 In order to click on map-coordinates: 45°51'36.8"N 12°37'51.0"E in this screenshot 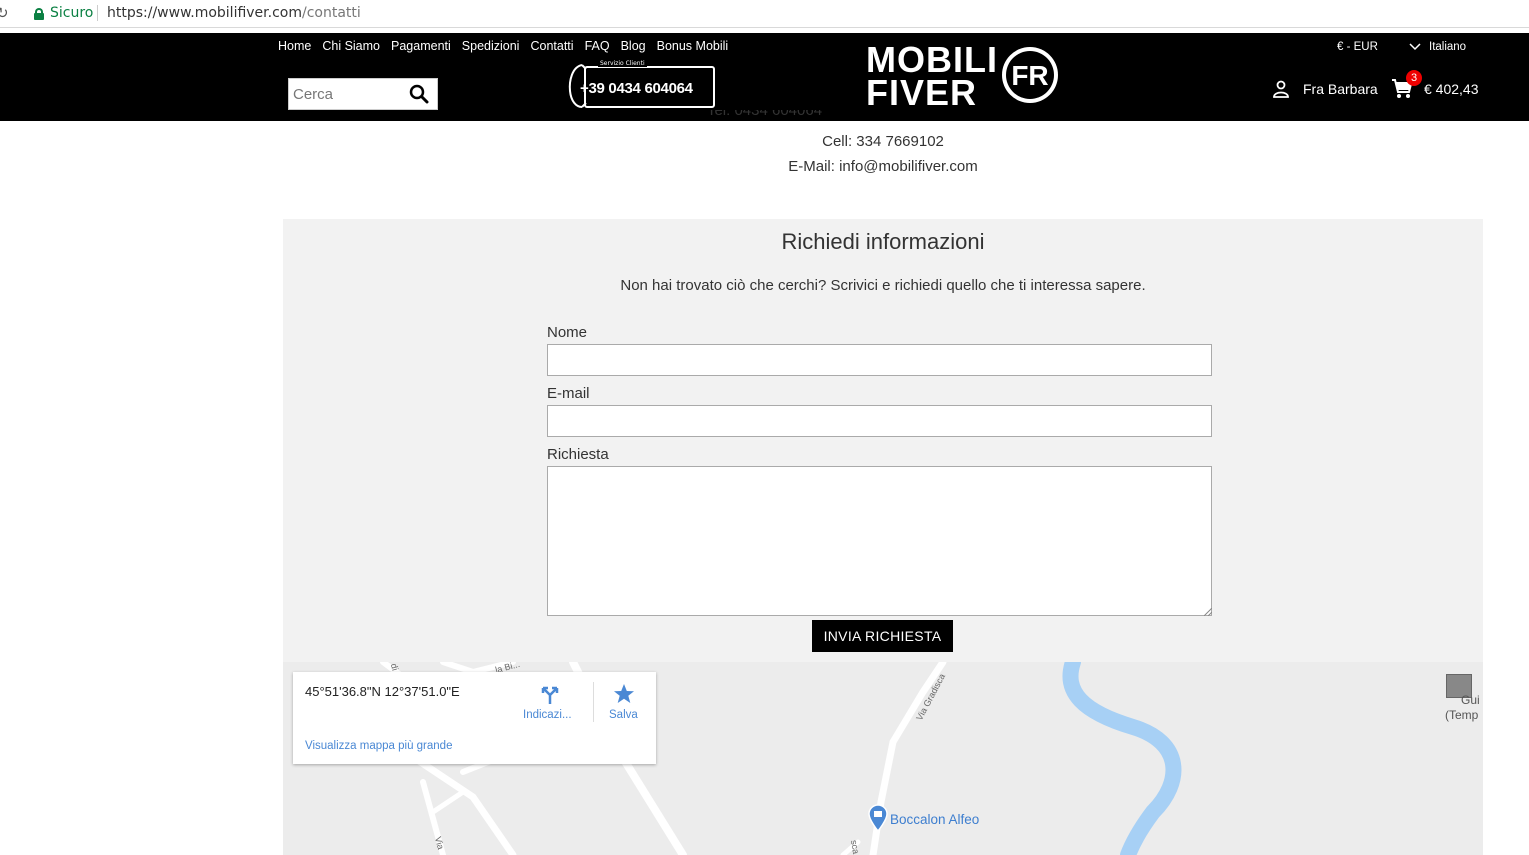, I will do `click(382, 691)`.